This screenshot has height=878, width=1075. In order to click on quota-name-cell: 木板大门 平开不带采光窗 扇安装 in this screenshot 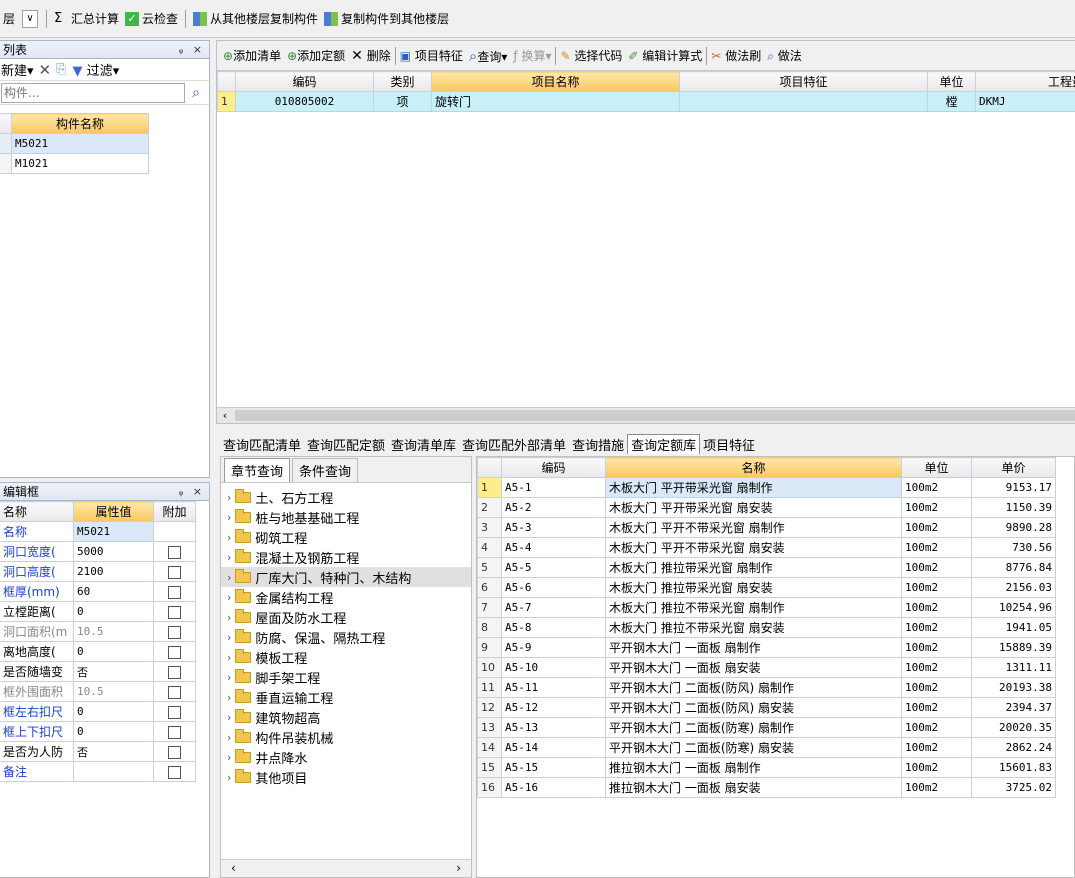, I will do `click(753, 547)`.